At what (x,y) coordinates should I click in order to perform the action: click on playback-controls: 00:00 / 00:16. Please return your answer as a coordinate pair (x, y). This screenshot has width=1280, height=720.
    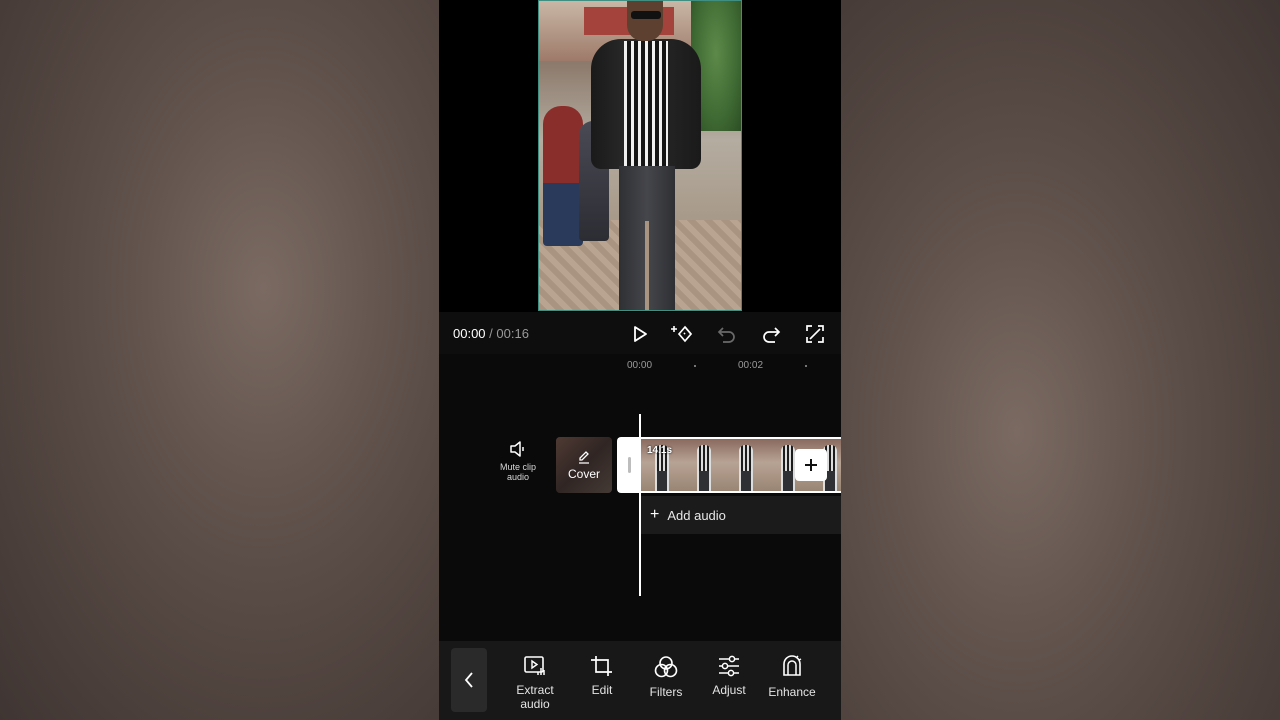
    Looking at the image, I should click on (640, 333).